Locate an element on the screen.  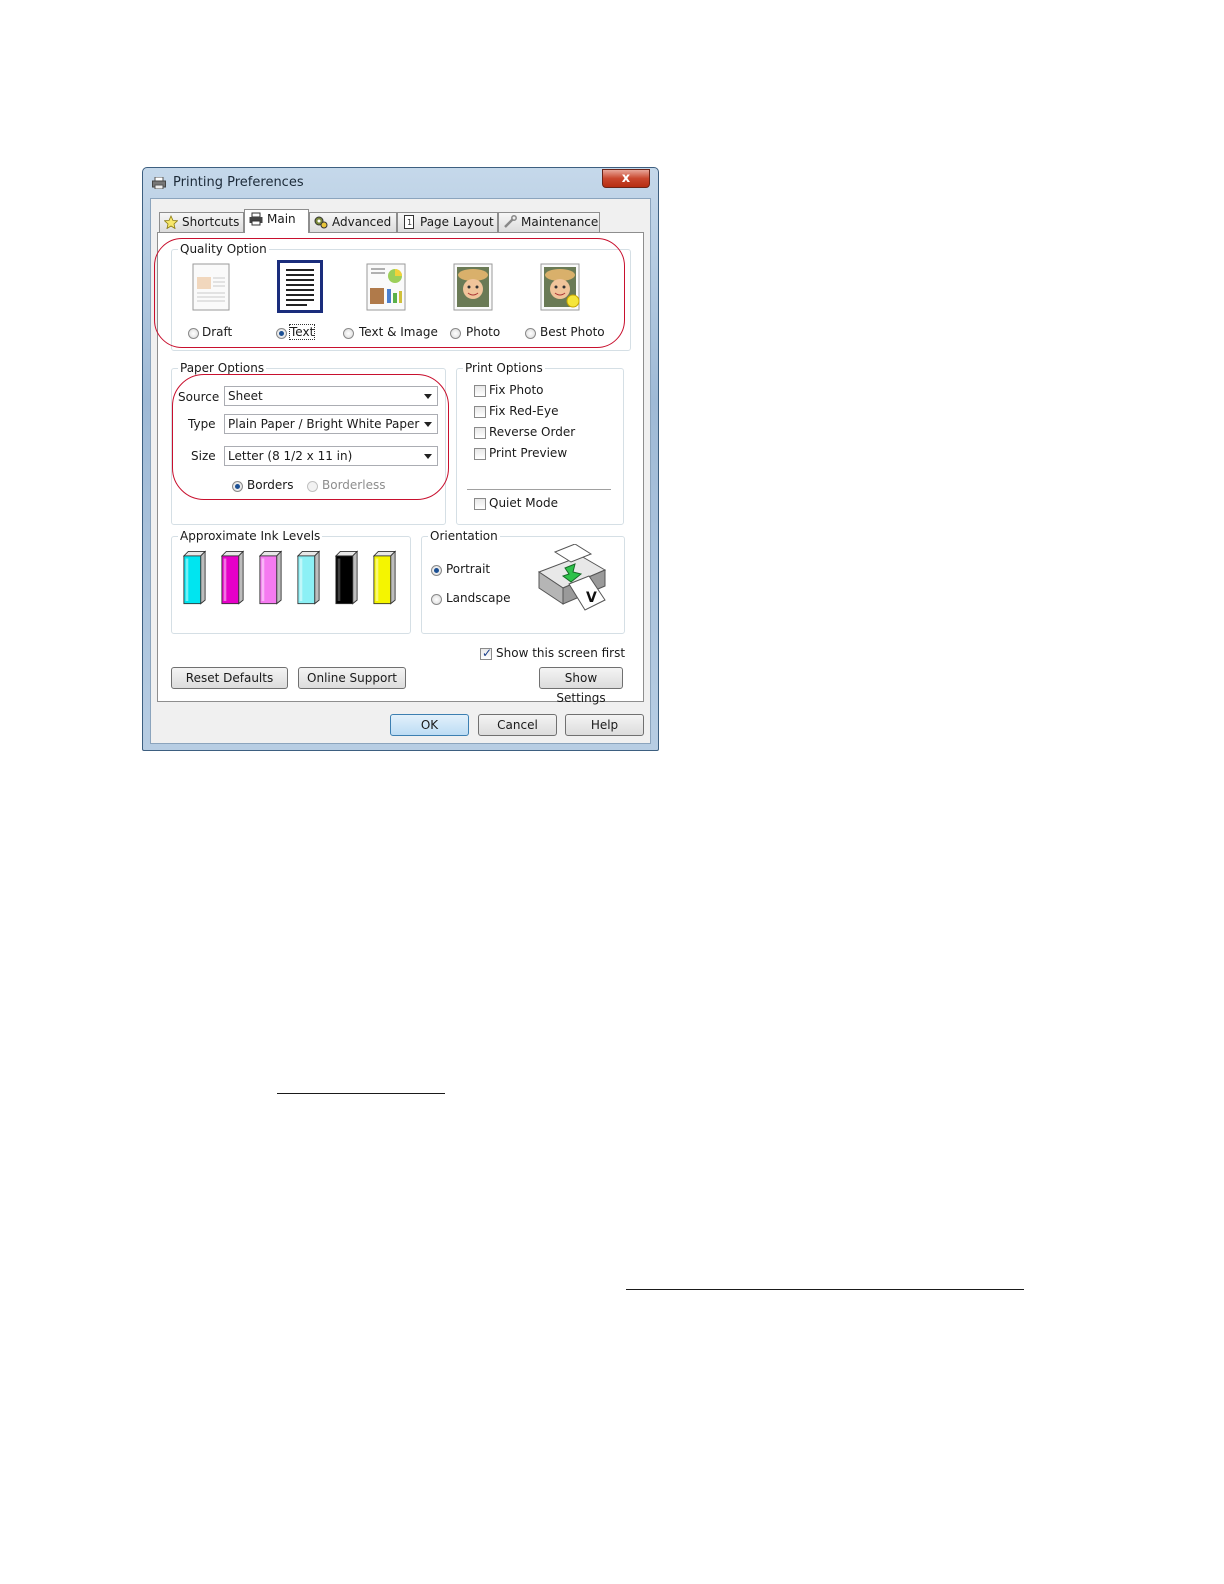
print-preview-checkbox is located at coordinates (480, 454).